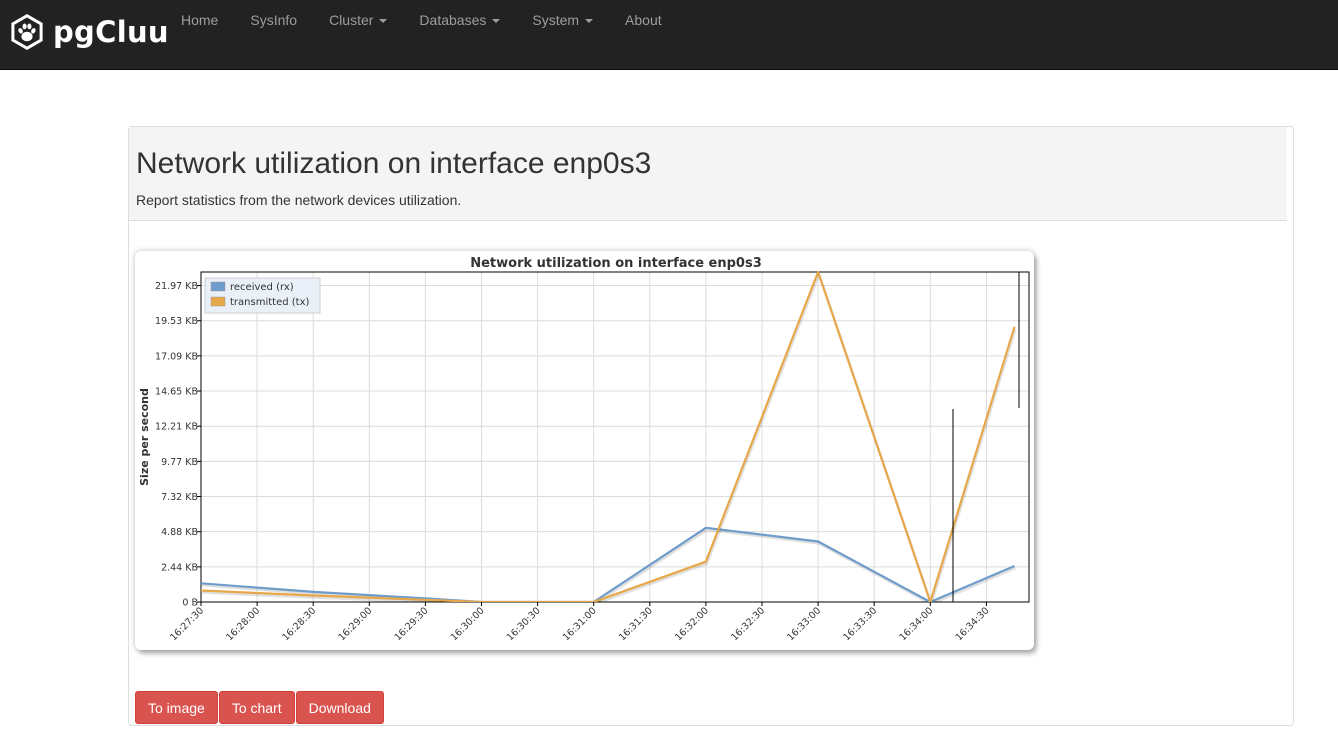 This screenshot has width=1338, height=751. What do you see at coordinates (339, 707) in the screenshot?
I see `download-button: Download` at bounding box center [339, 707].